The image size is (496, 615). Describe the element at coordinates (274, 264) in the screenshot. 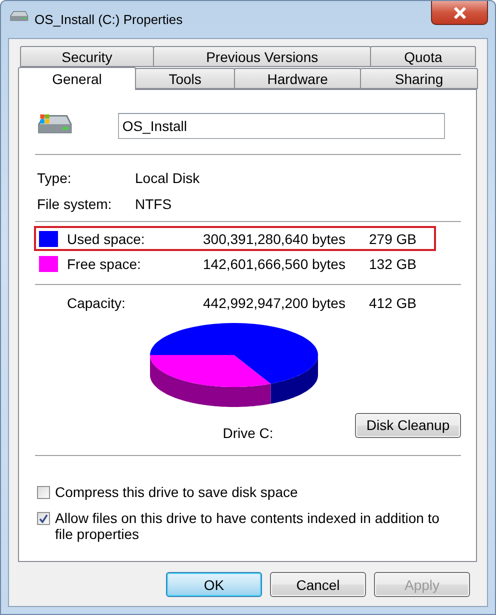

I see `space-bytes: 142,601,666,560 bytes` at that location.